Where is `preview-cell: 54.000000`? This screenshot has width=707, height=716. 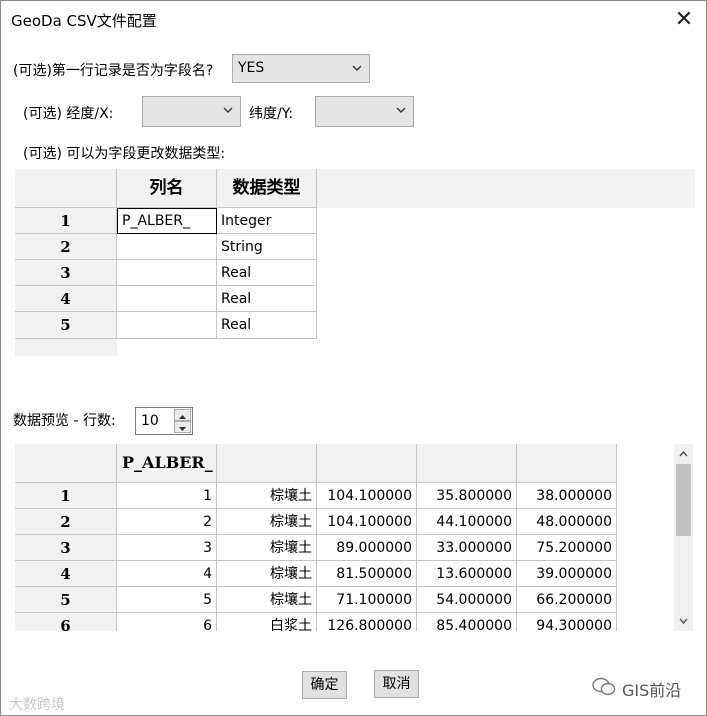 preview-cell: 54.000000 is located at coordinates (467, 600).